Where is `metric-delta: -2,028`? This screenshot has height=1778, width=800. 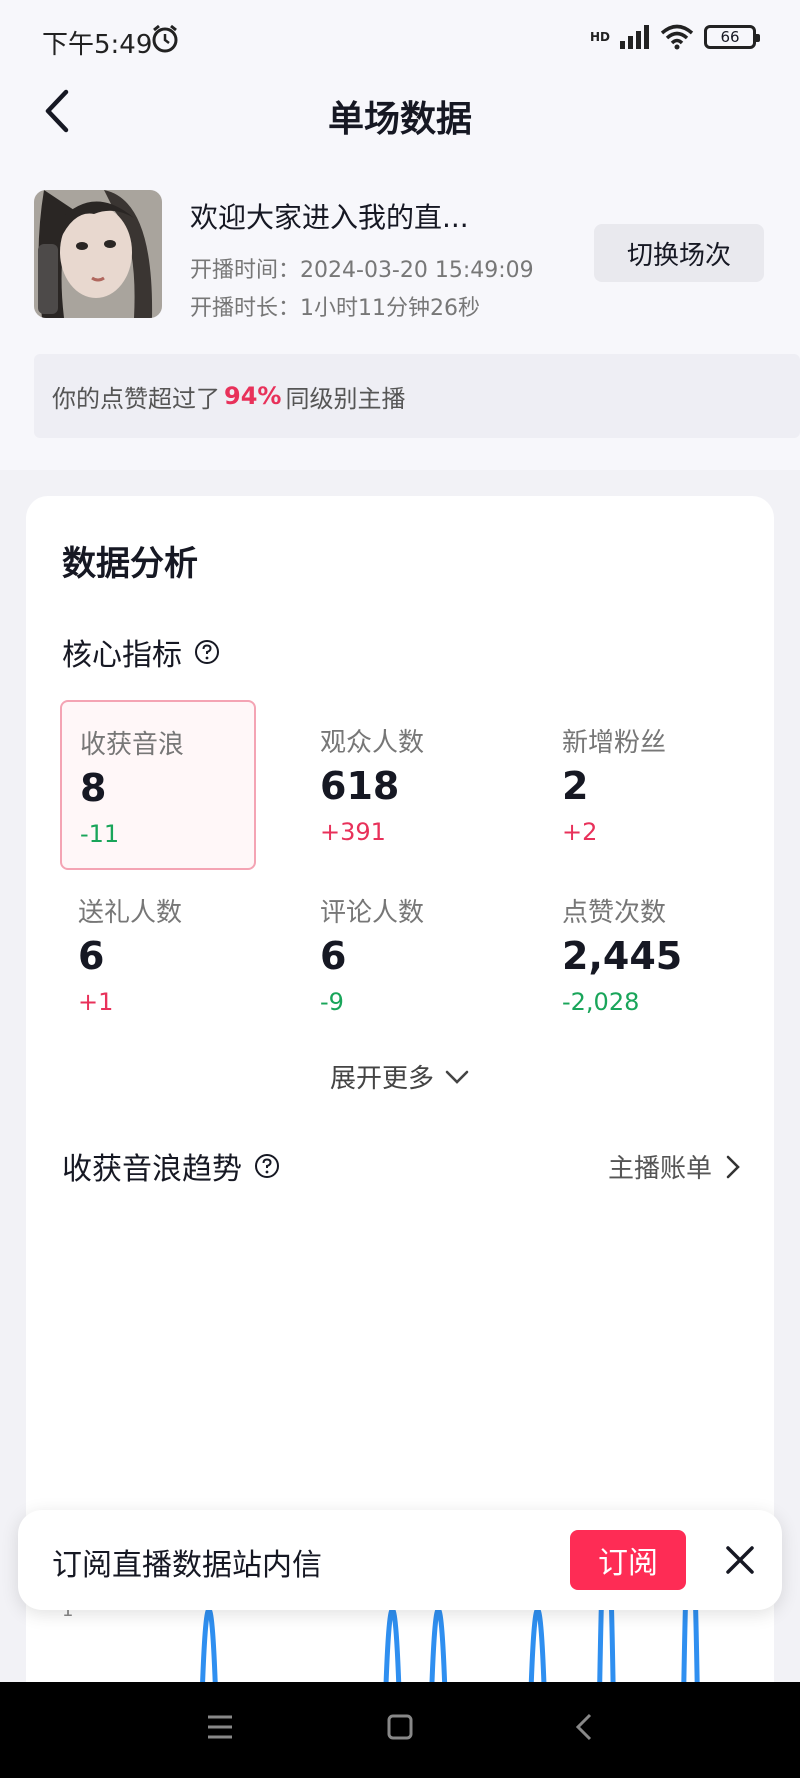 metric-delta: -2,028 is located at coordinates (601, 1002).